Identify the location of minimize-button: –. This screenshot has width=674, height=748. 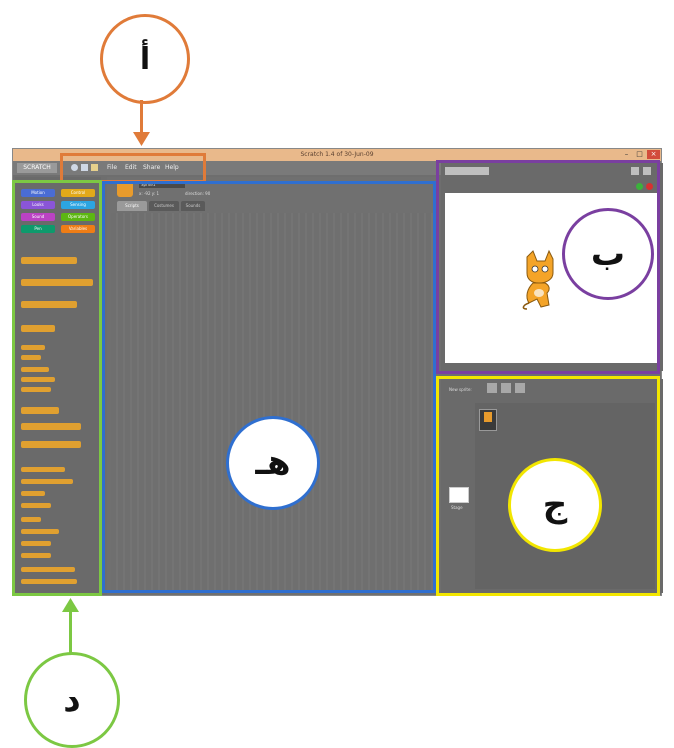
(626, 154).